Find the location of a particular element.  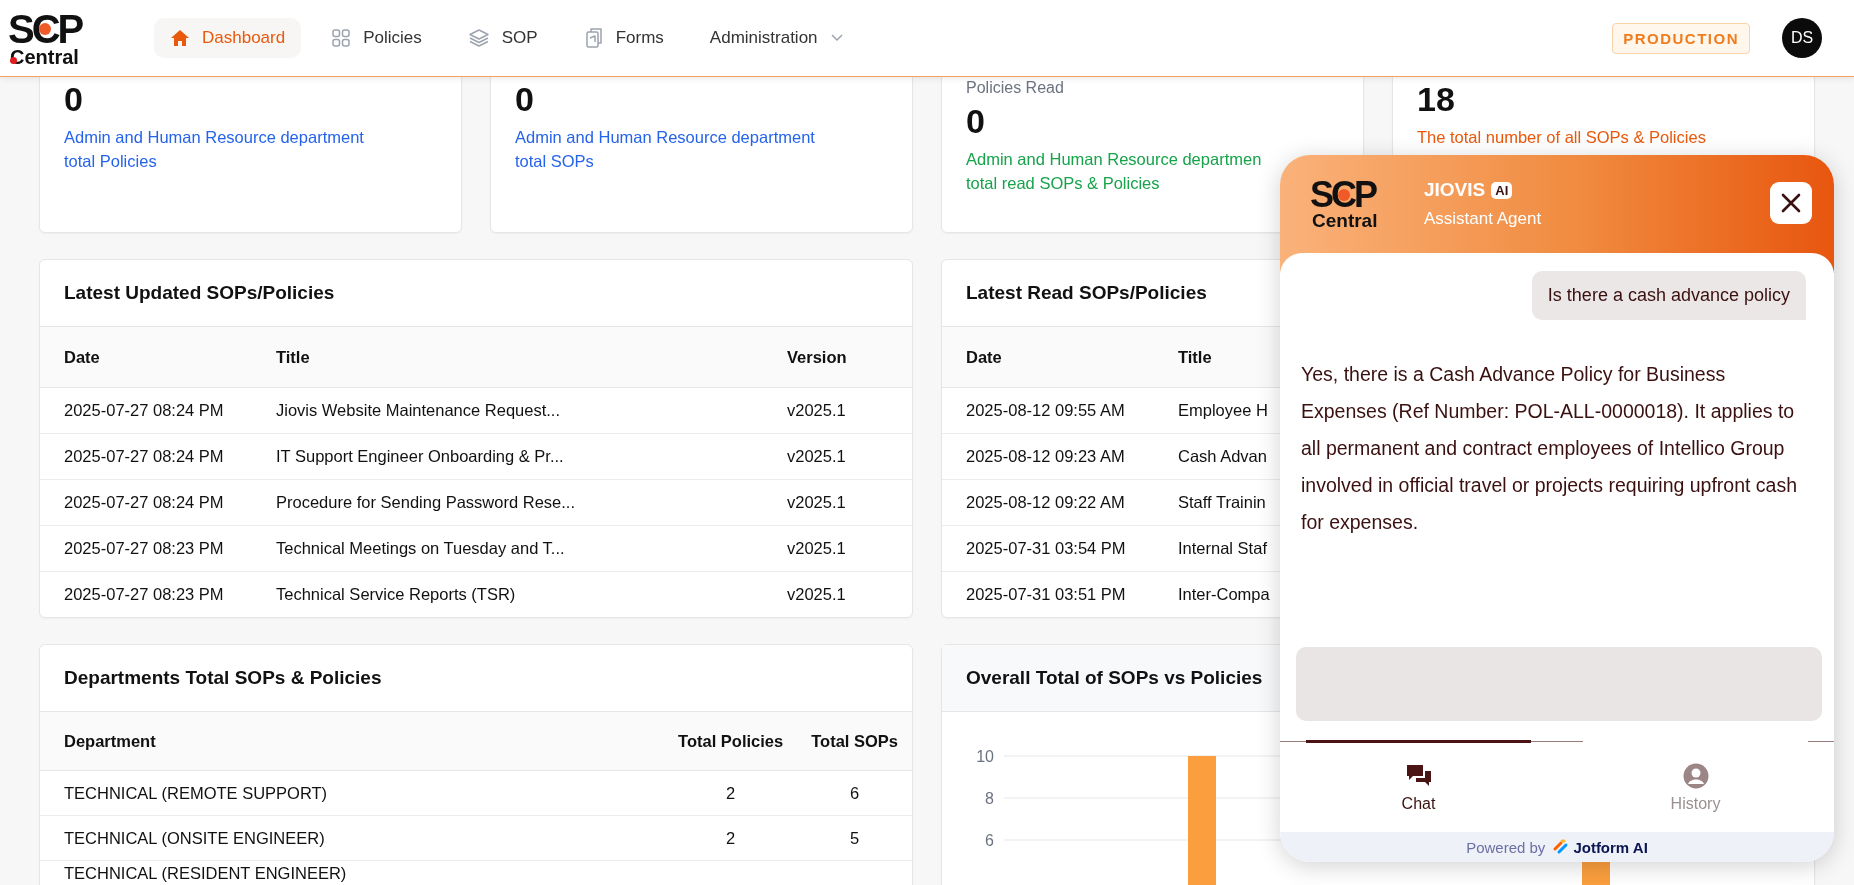

stat-description: Admin and Human Resource department total Policies is located at coordinates (214, 149).